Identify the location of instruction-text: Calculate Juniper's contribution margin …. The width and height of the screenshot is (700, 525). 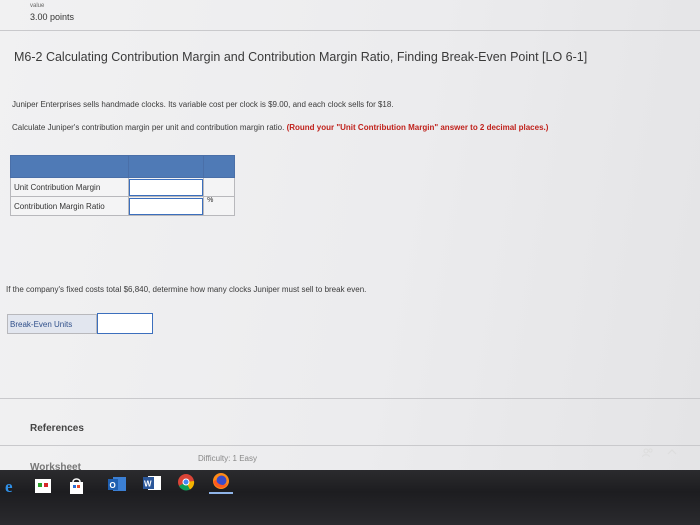
(148, 127).